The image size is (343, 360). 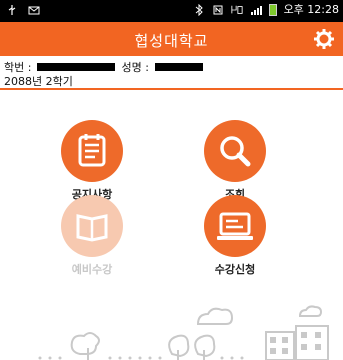 I want to click on menu-course-registration-button: 수강신청, so click(x=235, y=236).